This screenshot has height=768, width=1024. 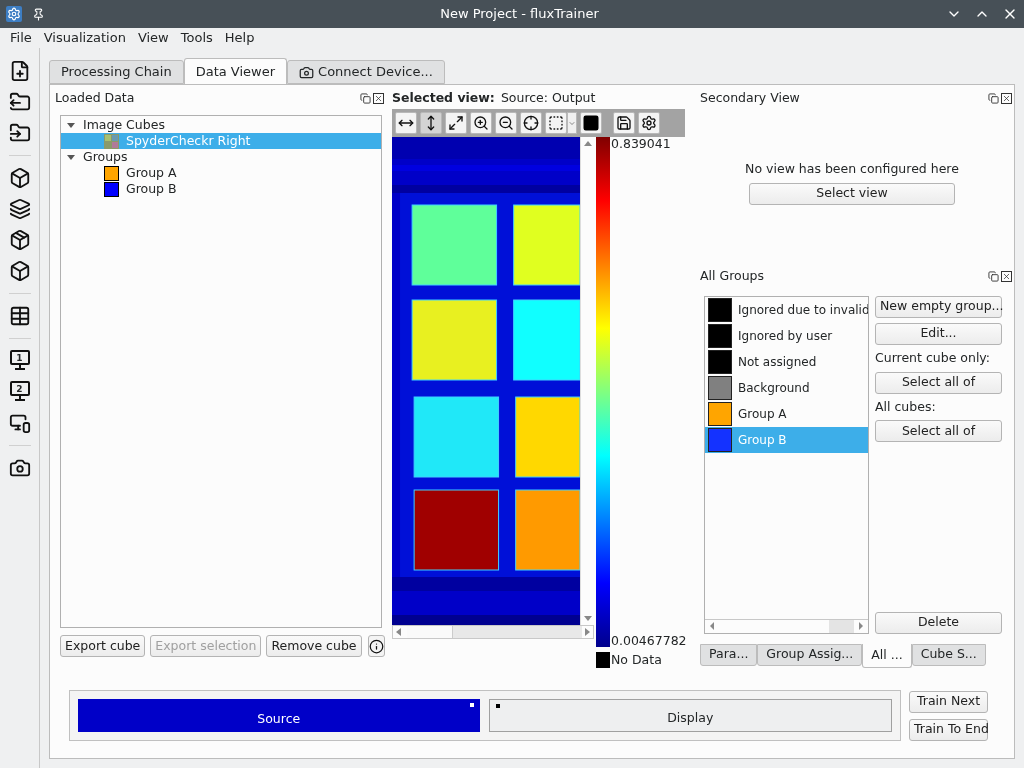 I want to click on thumbnail-icon, so click(x=111, y=141).